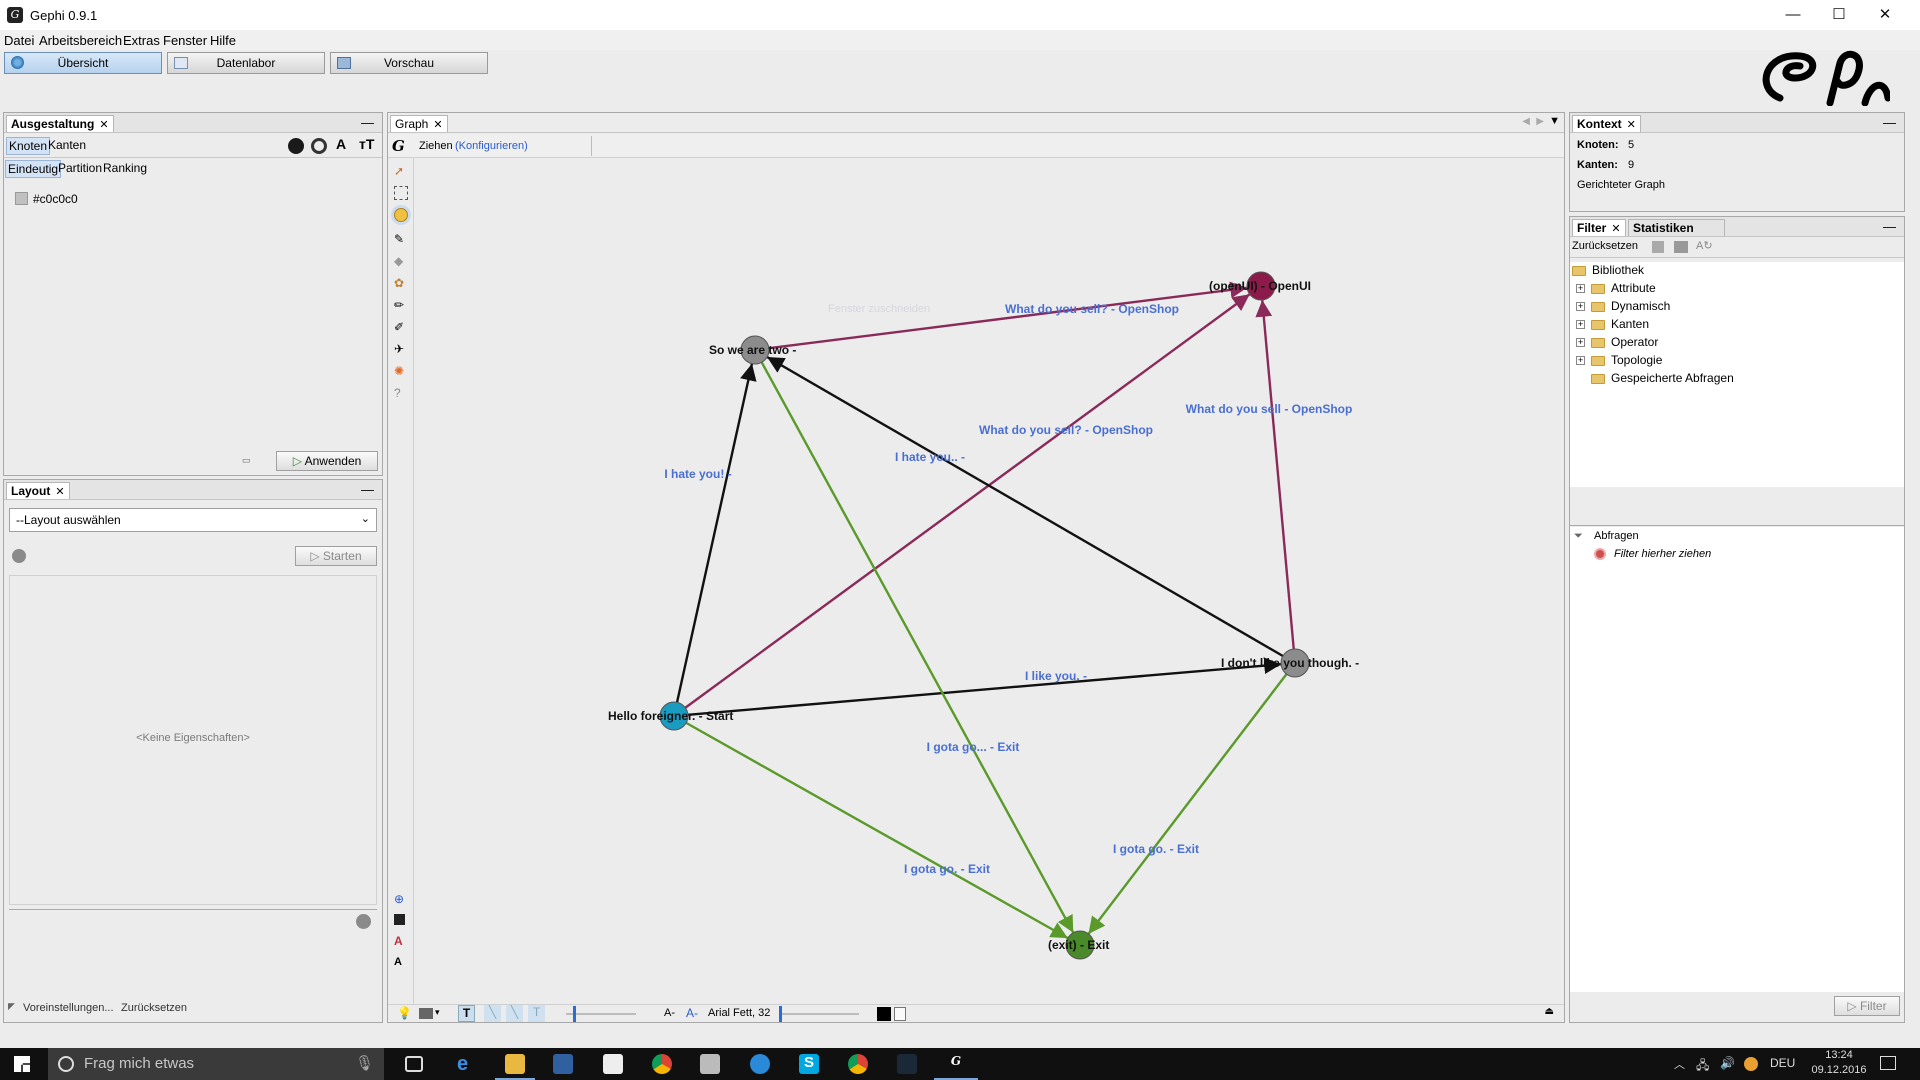  Describe the element at coordinates (1540, 121) in the screenshot. I see `scroll-right-icon: ▶` at that location.